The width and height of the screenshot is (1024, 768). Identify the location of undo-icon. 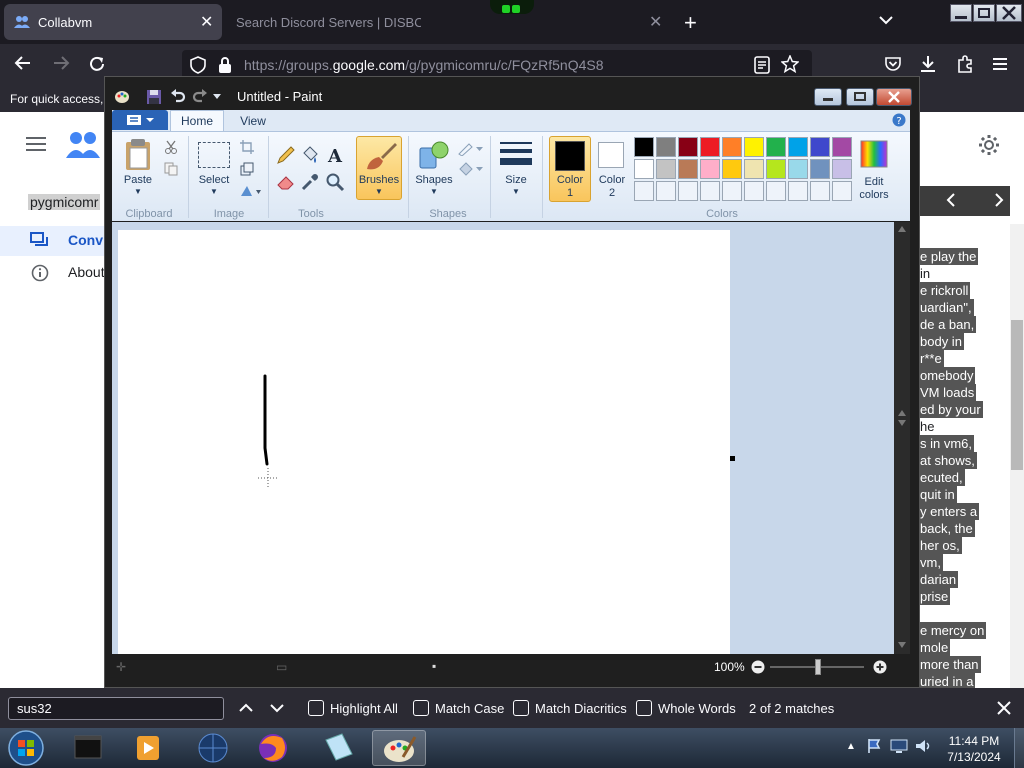
(178, 97).